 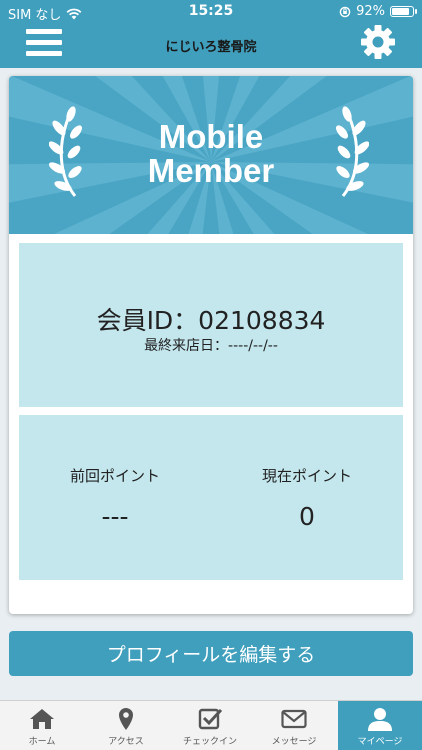 I want to click on previous-points: 前回ポイント ---, so click(x=115, y=498).